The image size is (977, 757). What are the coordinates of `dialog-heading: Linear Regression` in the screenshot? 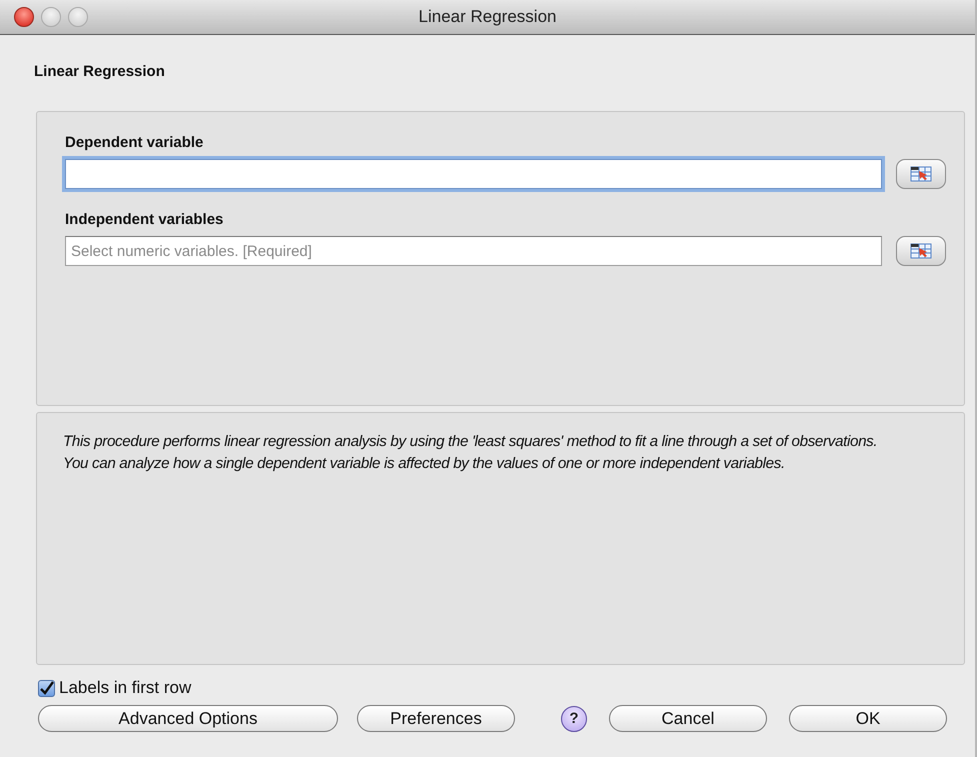 It's located at (99, 71).